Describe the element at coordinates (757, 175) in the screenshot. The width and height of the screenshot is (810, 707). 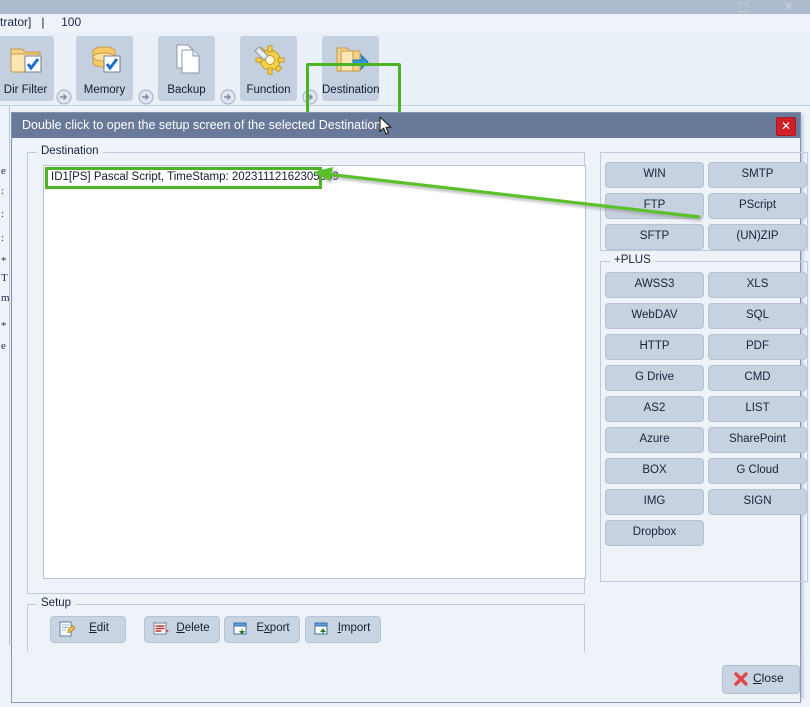
I see `provider-button-smtp: SMTP` at that location.